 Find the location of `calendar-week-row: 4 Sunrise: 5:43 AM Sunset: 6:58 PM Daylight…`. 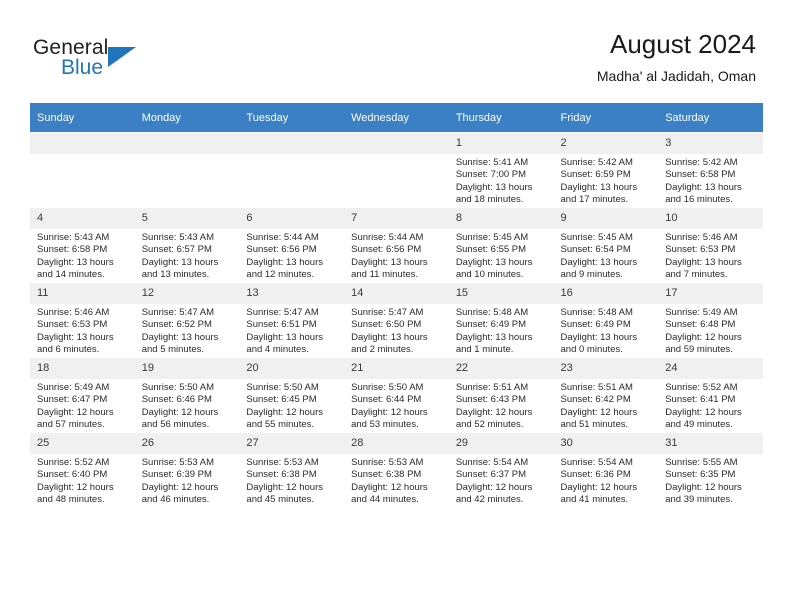

calendar-week-row: 4 Sunrise: 5:43 AM Sunset: 6:58 PM Daylight… is located at coordinates (396, 245).